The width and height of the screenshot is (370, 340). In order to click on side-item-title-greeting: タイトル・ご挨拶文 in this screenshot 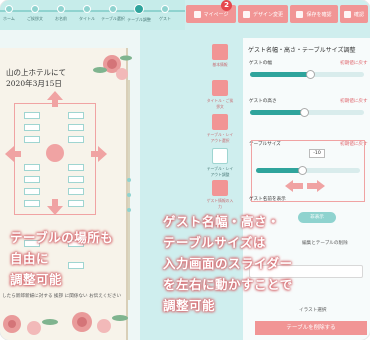, I will do `click(220, 95)`.